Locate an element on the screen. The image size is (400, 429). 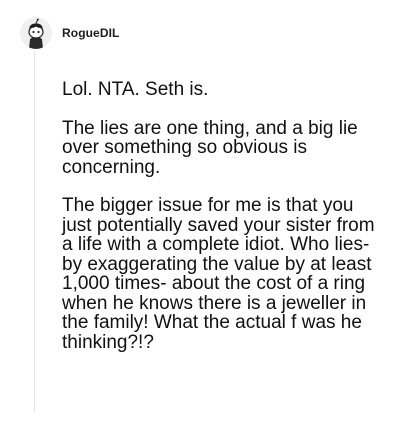
thread-line is located at coordinates (34, 231).